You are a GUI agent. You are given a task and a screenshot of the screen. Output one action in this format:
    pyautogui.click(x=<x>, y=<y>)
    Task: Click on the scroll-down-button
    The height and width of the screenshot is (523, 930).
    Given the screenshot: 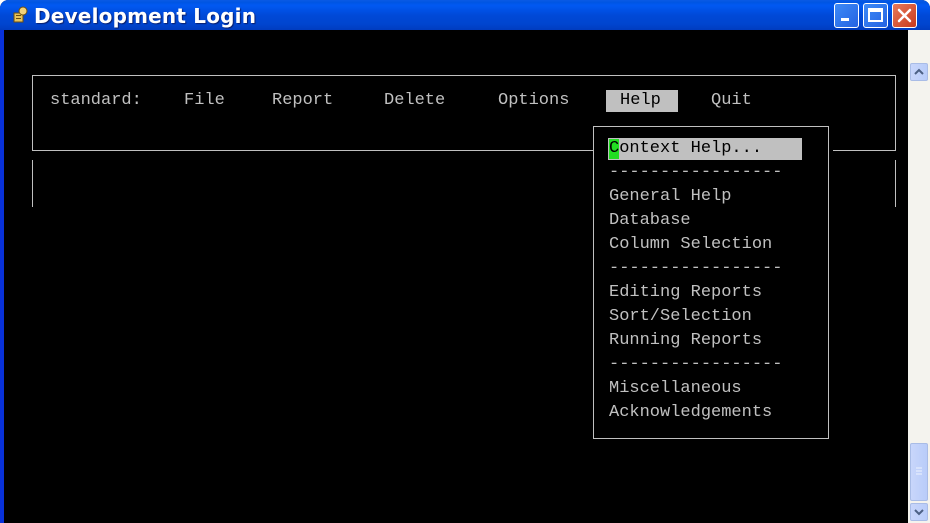 What is the action you would take?
    pyautogui.click(x=919, y=512)
    